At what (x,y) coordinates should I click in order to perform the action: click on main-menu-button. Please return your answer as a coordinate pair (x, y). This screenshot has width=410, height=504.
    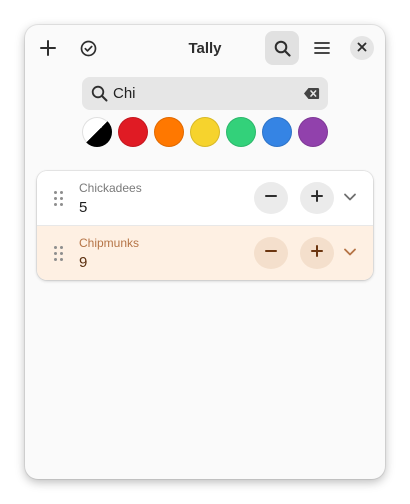
    Looking at the image, I should click on (322, 48).